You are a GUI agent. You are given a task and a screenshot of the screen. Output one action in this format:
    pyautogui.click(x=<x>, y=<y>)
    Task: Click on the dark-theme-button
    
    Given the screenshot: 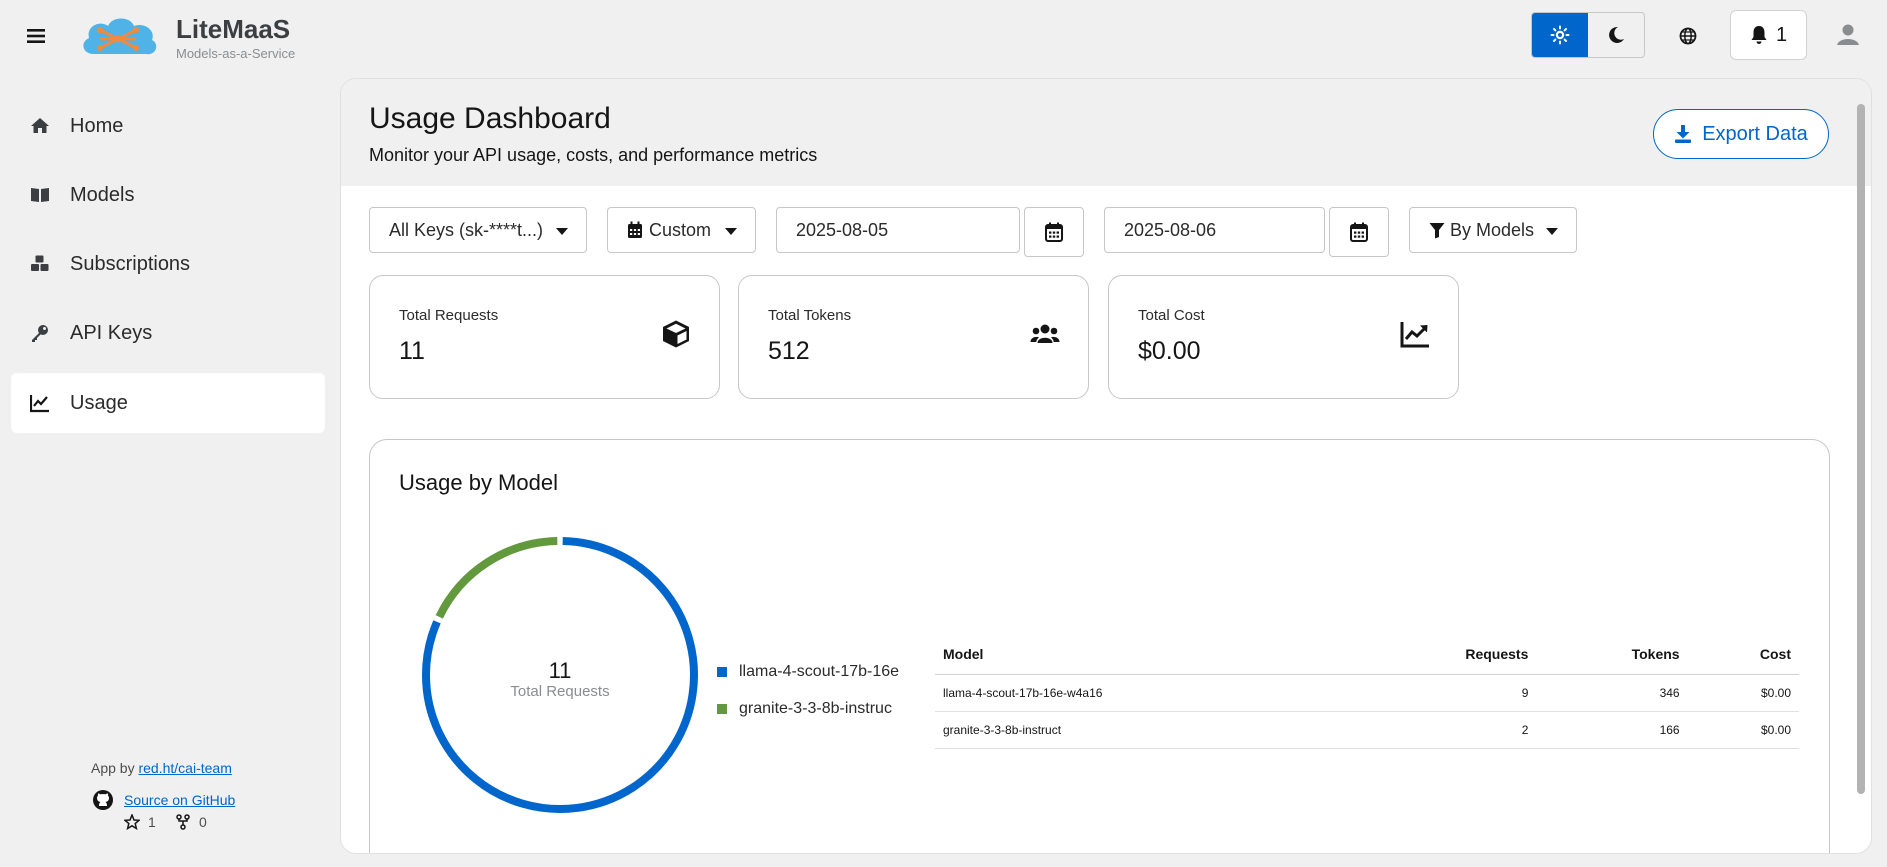 What is the action you would take?
    pyautogui.click(x=1616, y=35)
    